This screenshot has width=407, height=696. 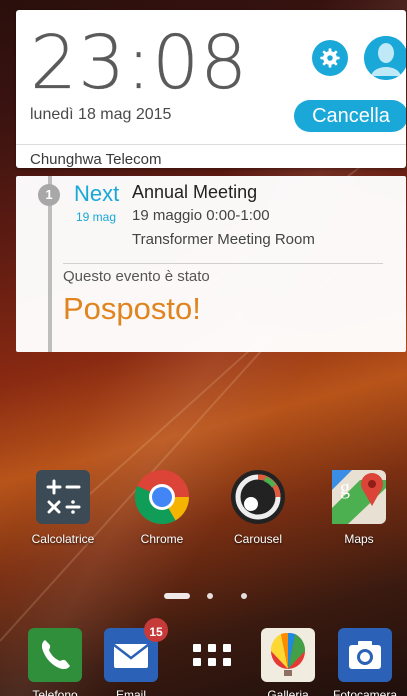 What do you see at coordinates (97, 193) in the screenshot?
I see `next-label: Next` at bounding box center [97, 193].